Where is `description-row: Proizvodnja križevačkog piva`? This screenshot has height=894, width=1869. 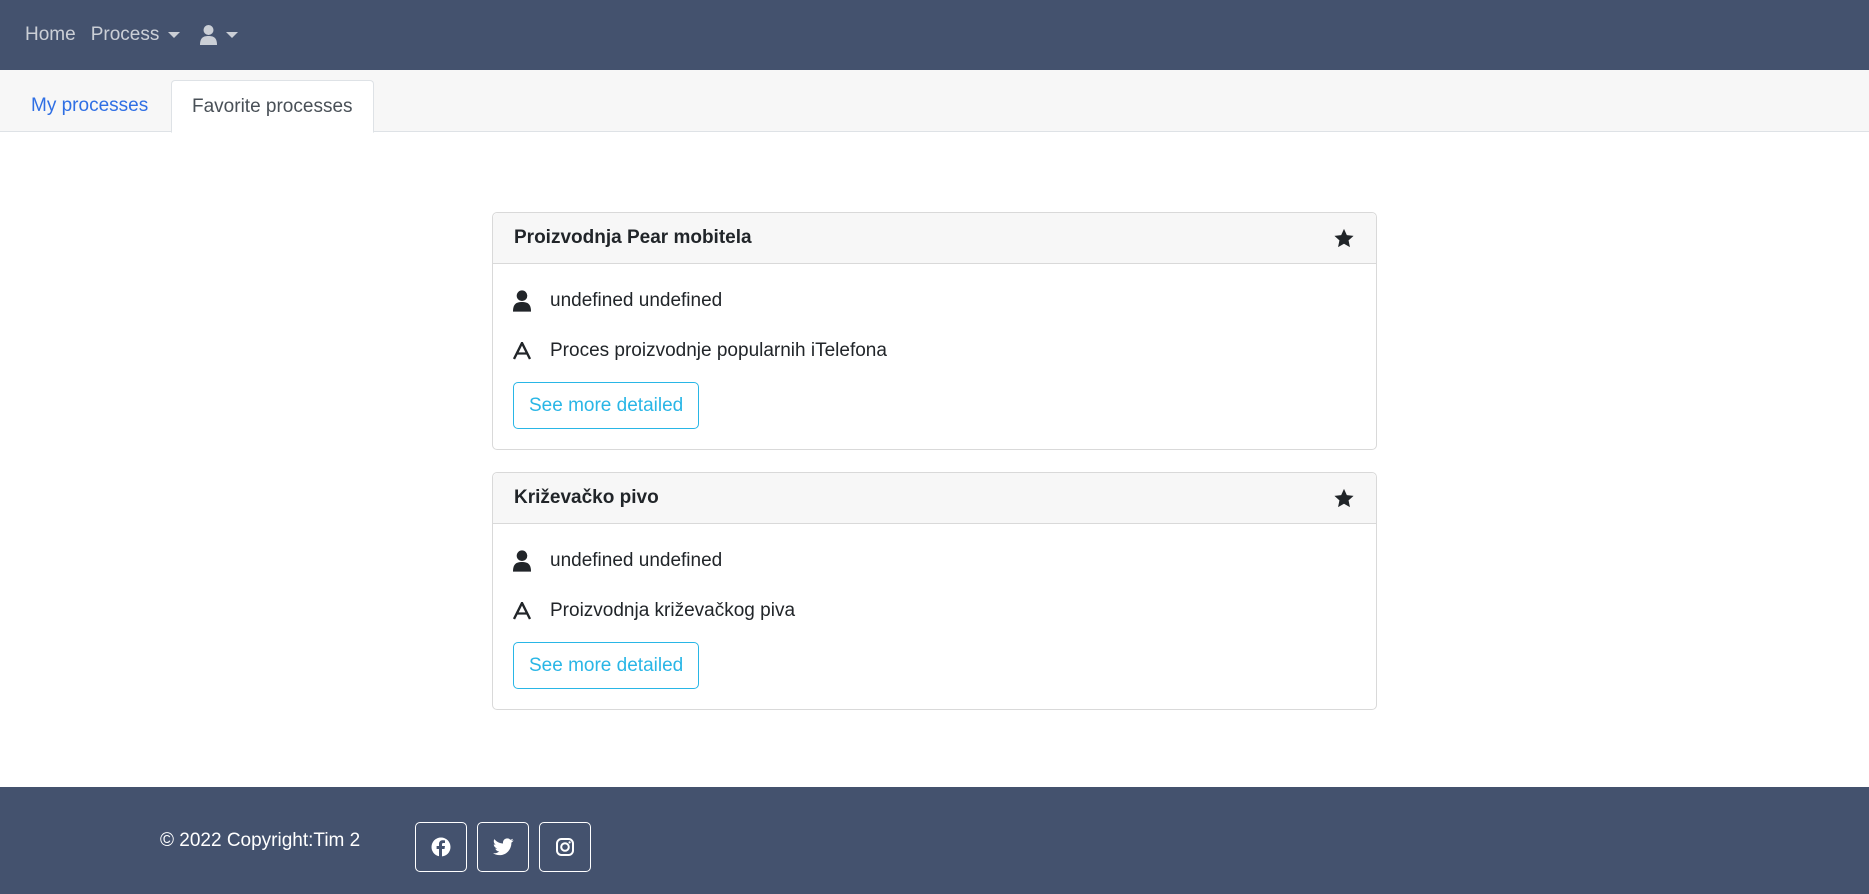 description-row: Proizvodnja križevačkog piva is located at coordinates (934, 611).